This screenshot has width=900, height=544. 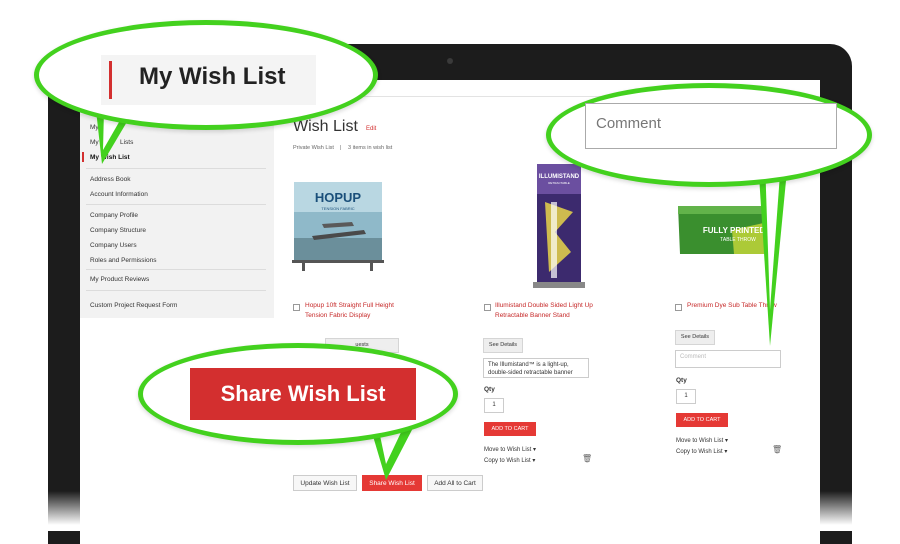 What do you see at coordinates (558, 227) in the screenshot?
I see `product-image-illumistand: ILLUMISTAND RETRACTABLE` at bounding box center [558, 227].